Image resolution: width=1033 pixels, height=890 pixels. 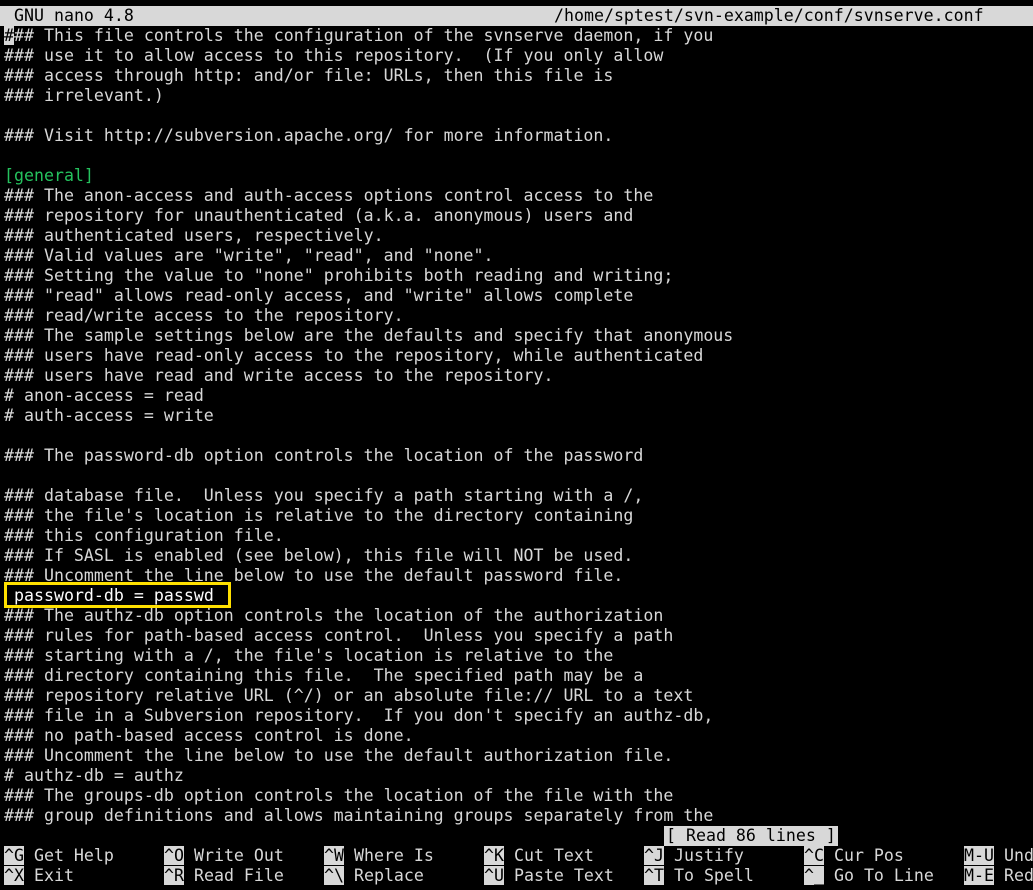 What do you see at coordinates (1013, 875) in the screenshot?
I see `shortcut-label: Red` at bounding box center [1013, 875].